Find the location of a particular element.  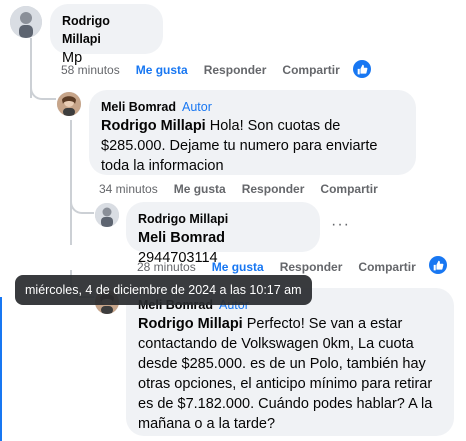

thread-line-curve is located at coordinates (43, 90).